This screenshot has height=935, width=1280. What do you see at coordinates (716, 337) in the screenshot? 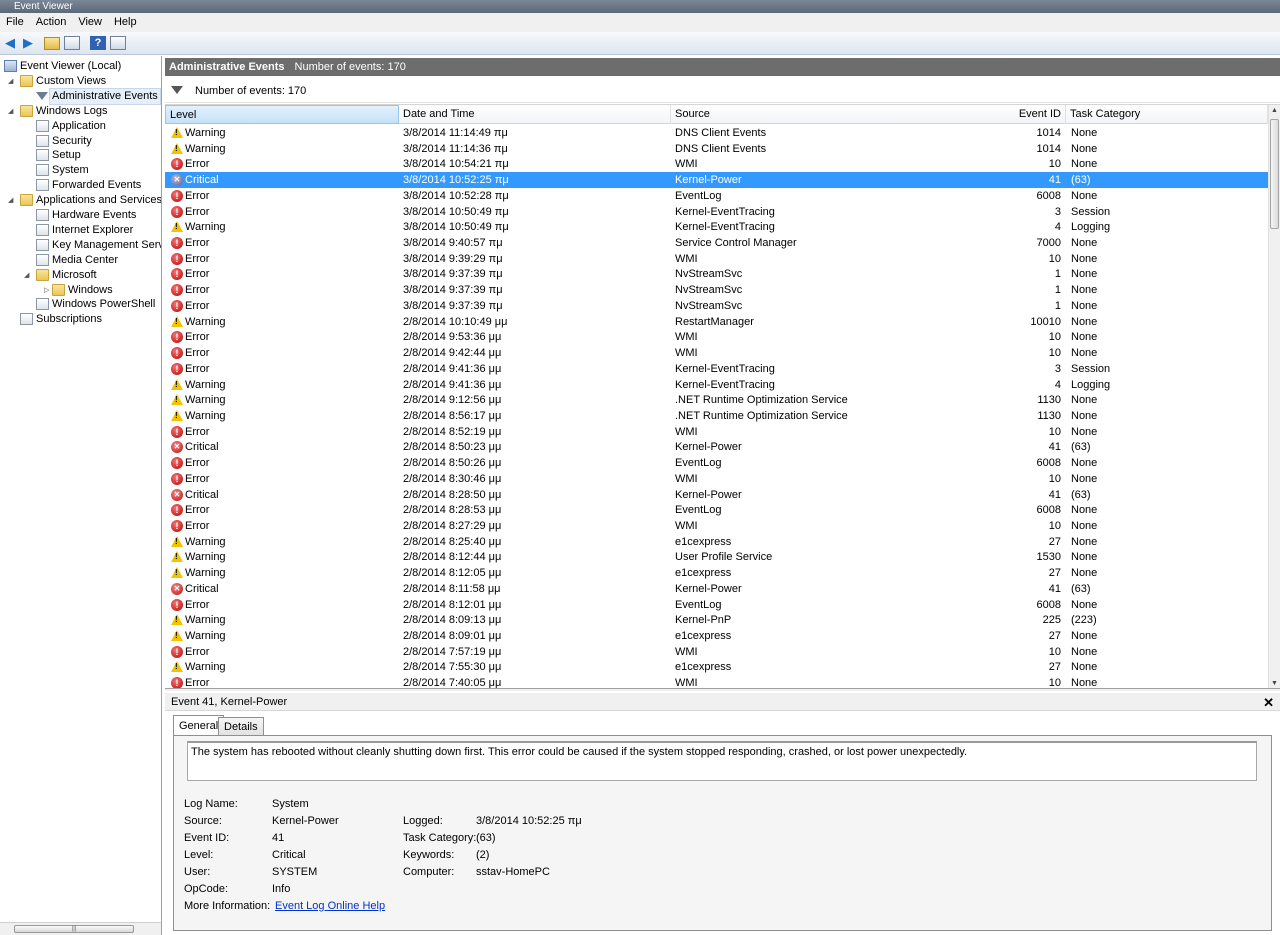
I see `table-row: ! Error 2/8/2014 9:53:36 μμ WMI 10 None` at bounding box center [716, 337].